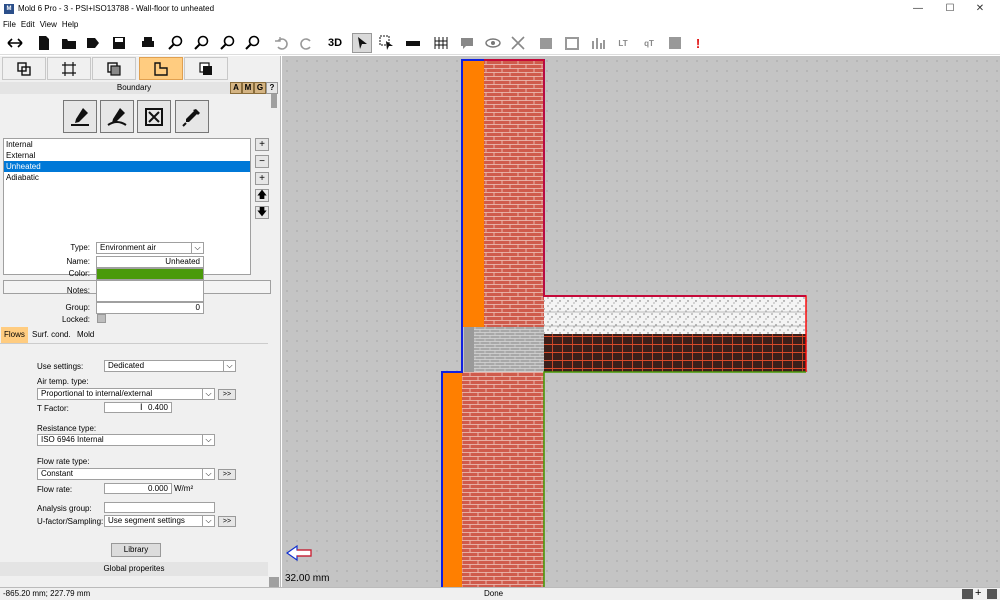 This screenshot has height=600, width=1000. I want to click on grid-icon, so click(441, 43).